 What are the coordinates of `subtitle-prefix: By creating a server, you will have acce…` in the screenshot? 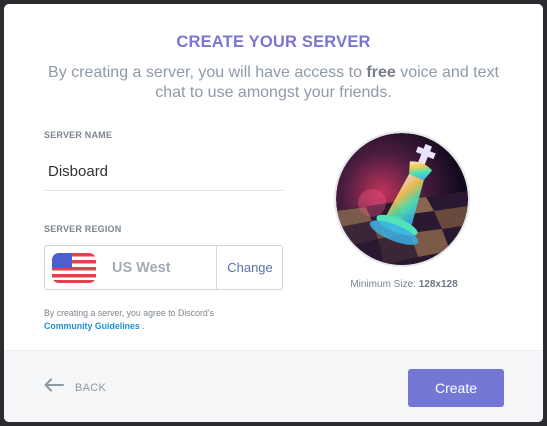 It's located at (207, 72).